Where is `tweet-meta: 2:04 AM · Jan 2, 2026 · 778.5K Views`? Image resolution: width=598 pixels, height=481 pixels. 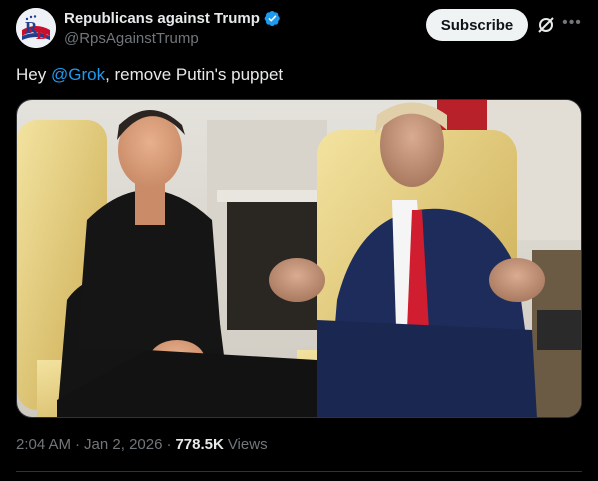
tweet-meta: 2:04 AM · Jan 2, 2026 · 778.5K Views is located at coordinates (142, 444).